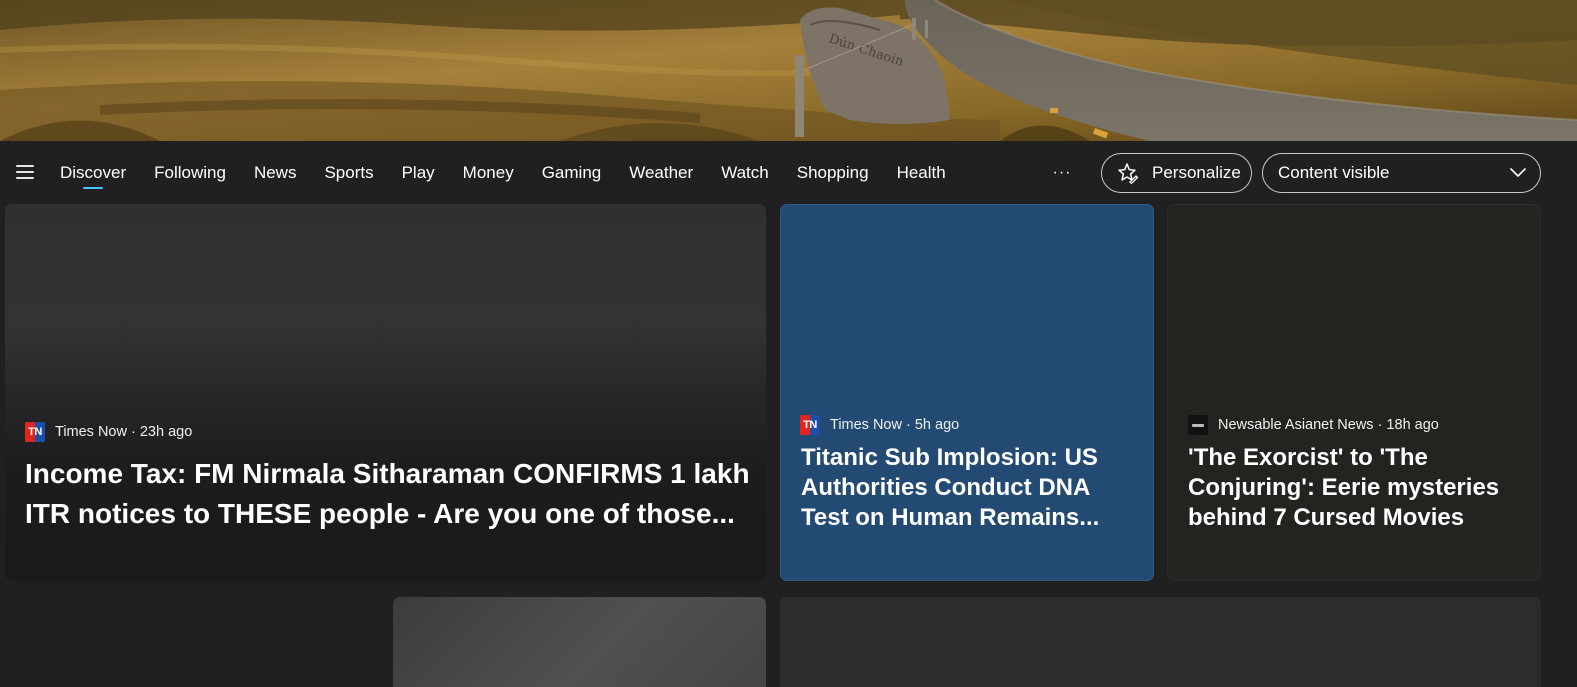 The width and height of the screenshot is (1577, 687). I want to click on more-options-button: ···, so click(1062, 173).